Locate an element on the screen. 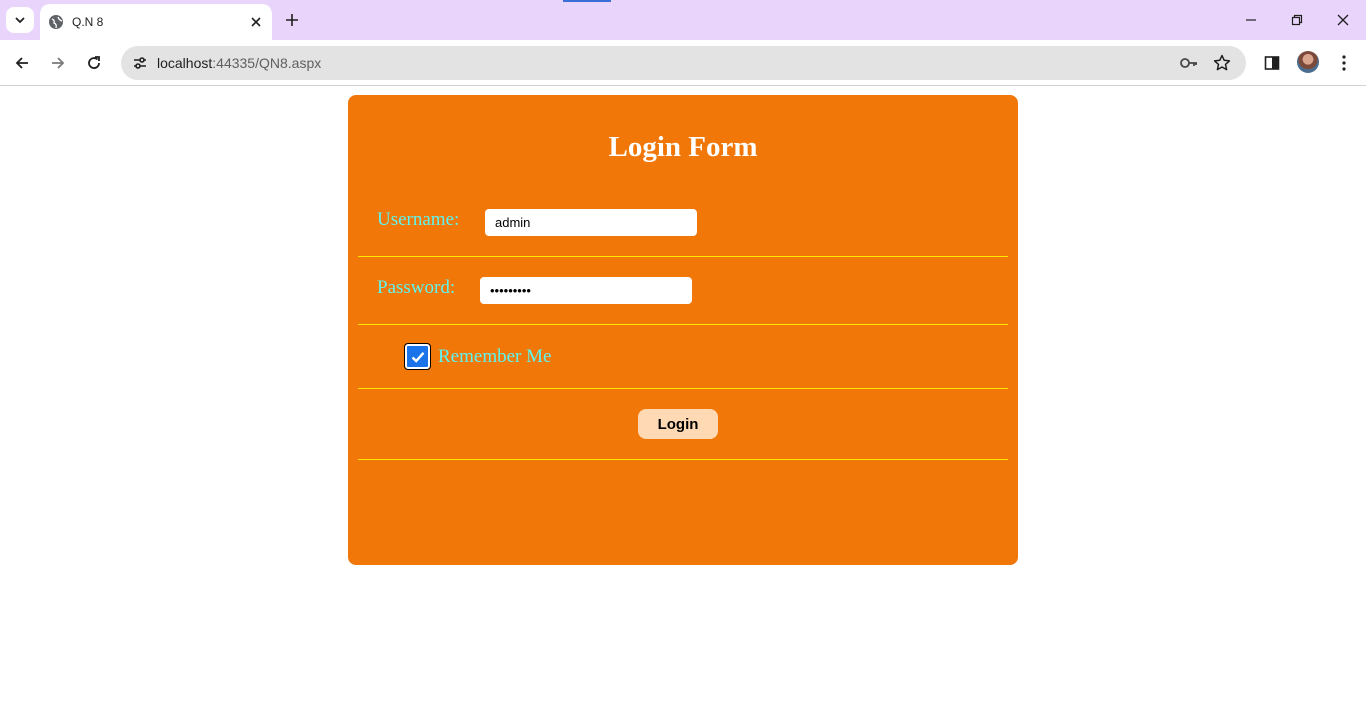  side-panel-button is located at coordinates (1272, 63).